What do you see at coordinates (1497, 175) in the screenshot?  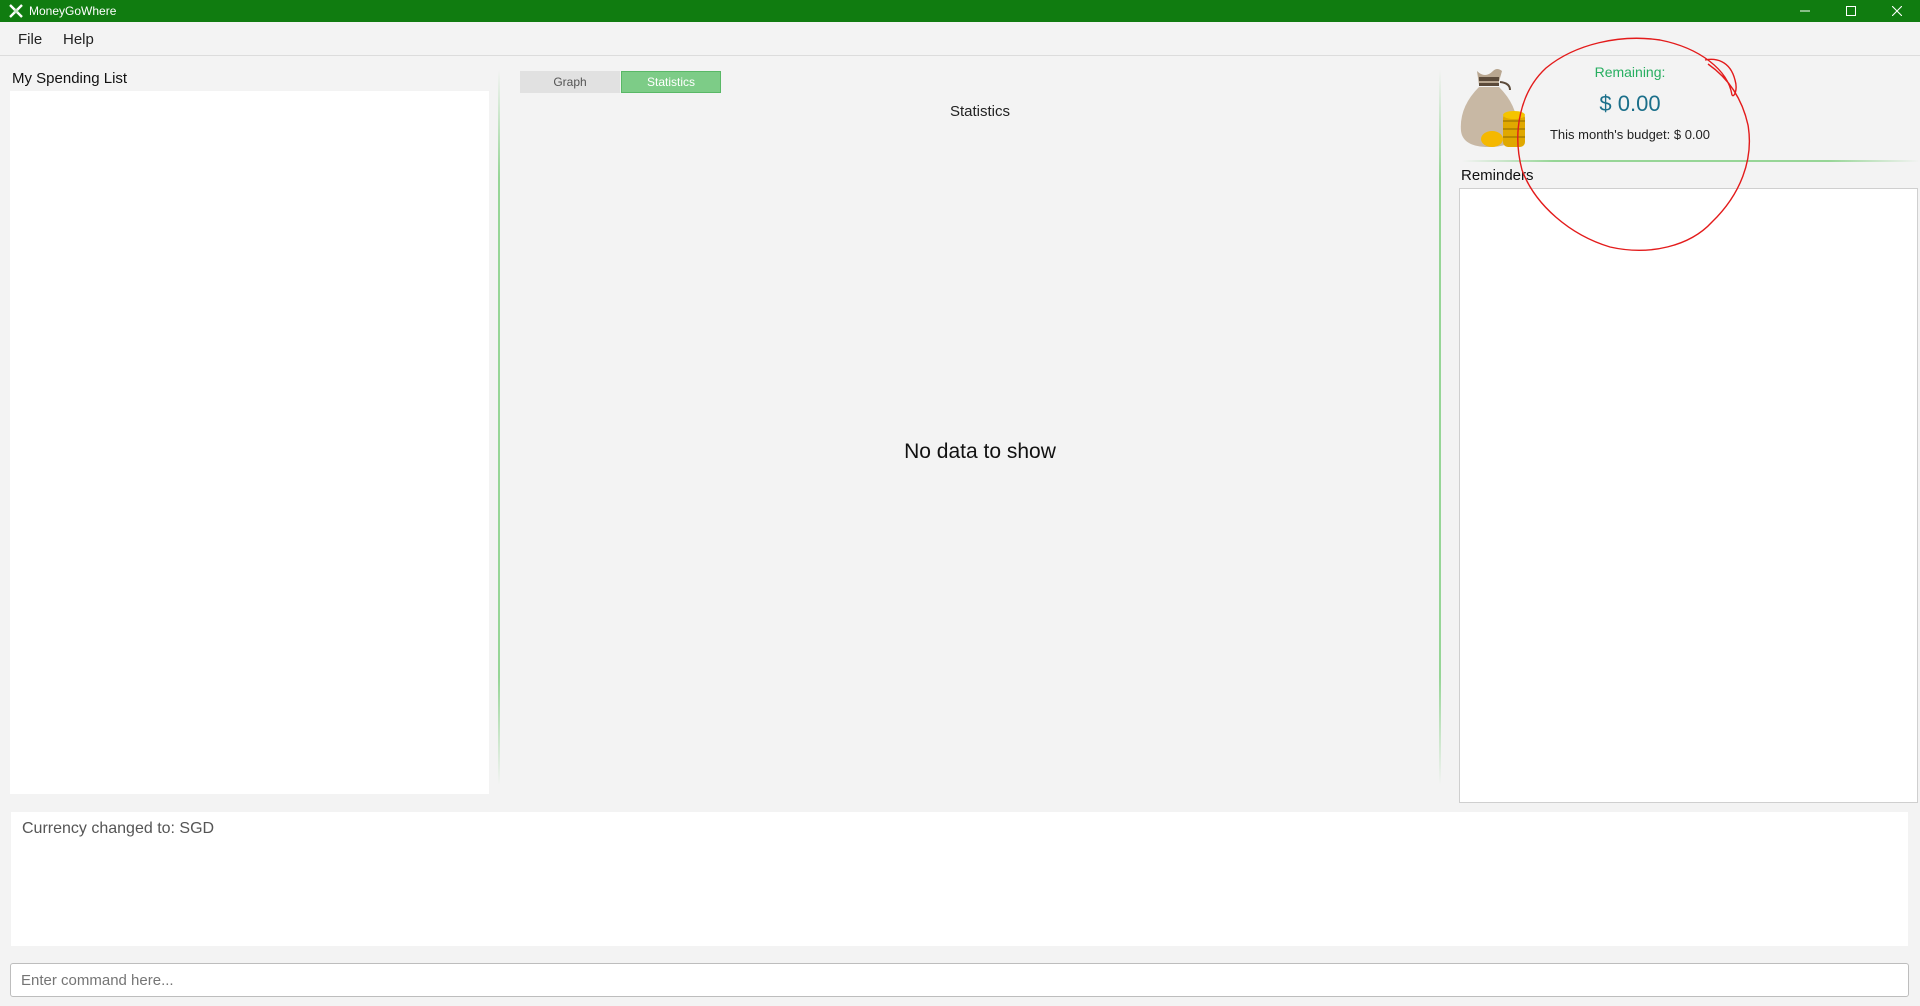 I see `reminders-title: Reminders` at bounding box center [1497, 175].